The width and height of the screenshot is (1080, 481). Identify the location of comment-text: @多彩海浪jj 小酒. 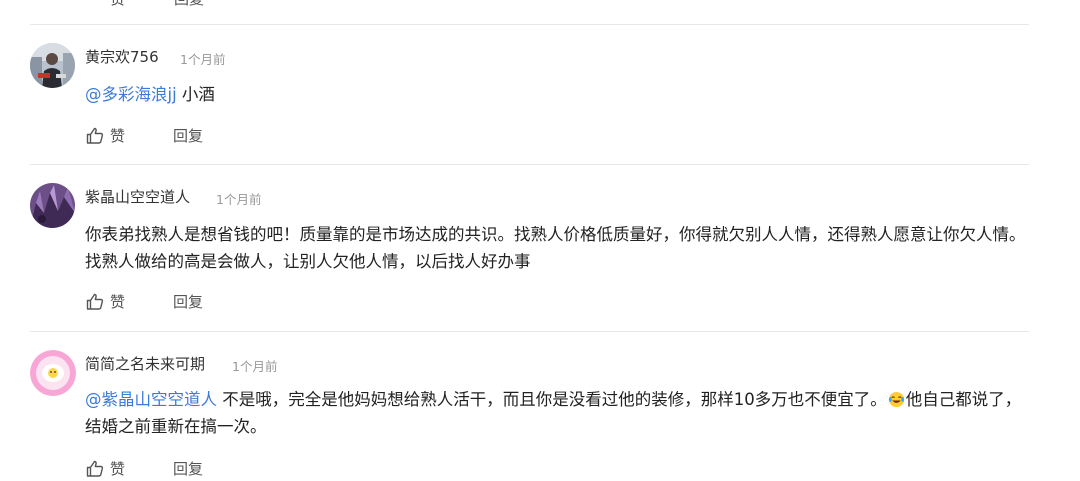
(560, 94).